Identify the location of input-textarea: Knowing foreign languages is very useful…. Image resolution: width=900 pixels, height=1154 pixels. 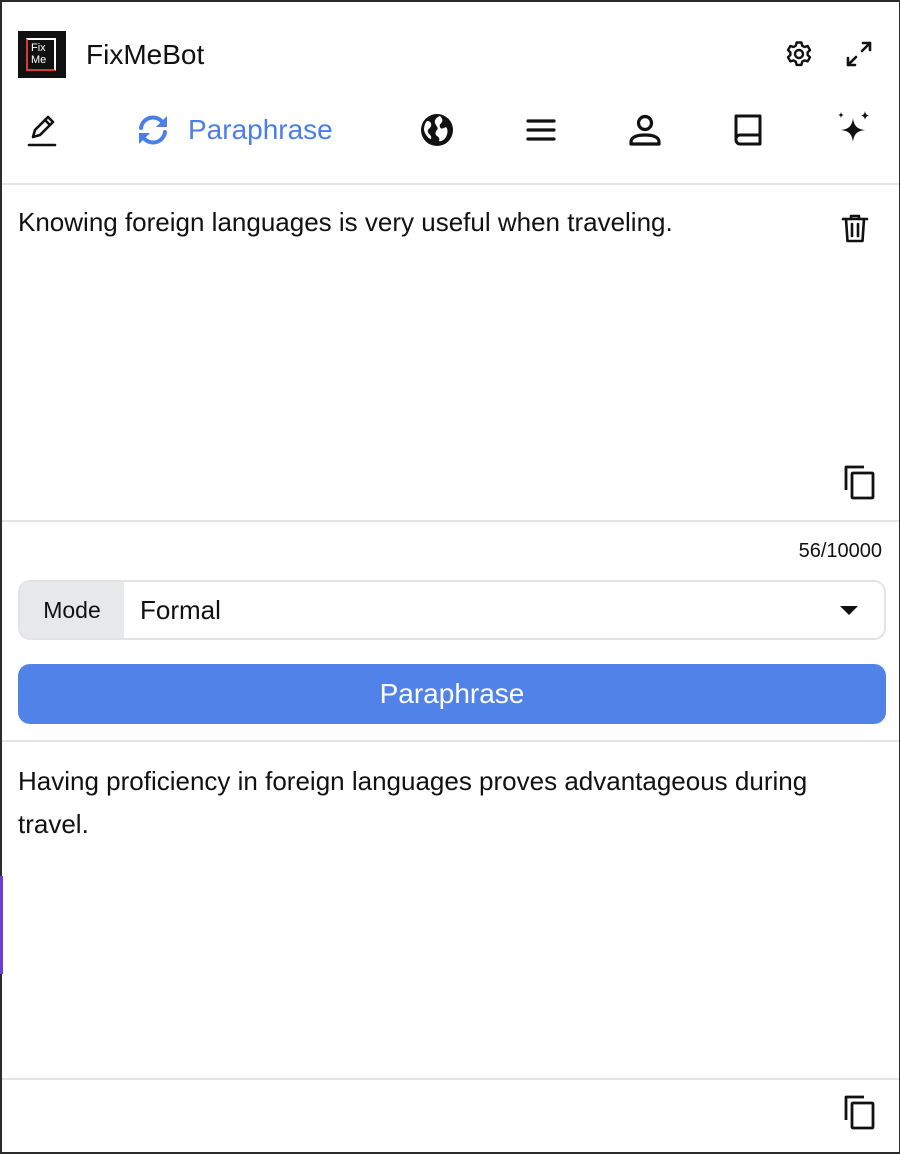
(418, 222).